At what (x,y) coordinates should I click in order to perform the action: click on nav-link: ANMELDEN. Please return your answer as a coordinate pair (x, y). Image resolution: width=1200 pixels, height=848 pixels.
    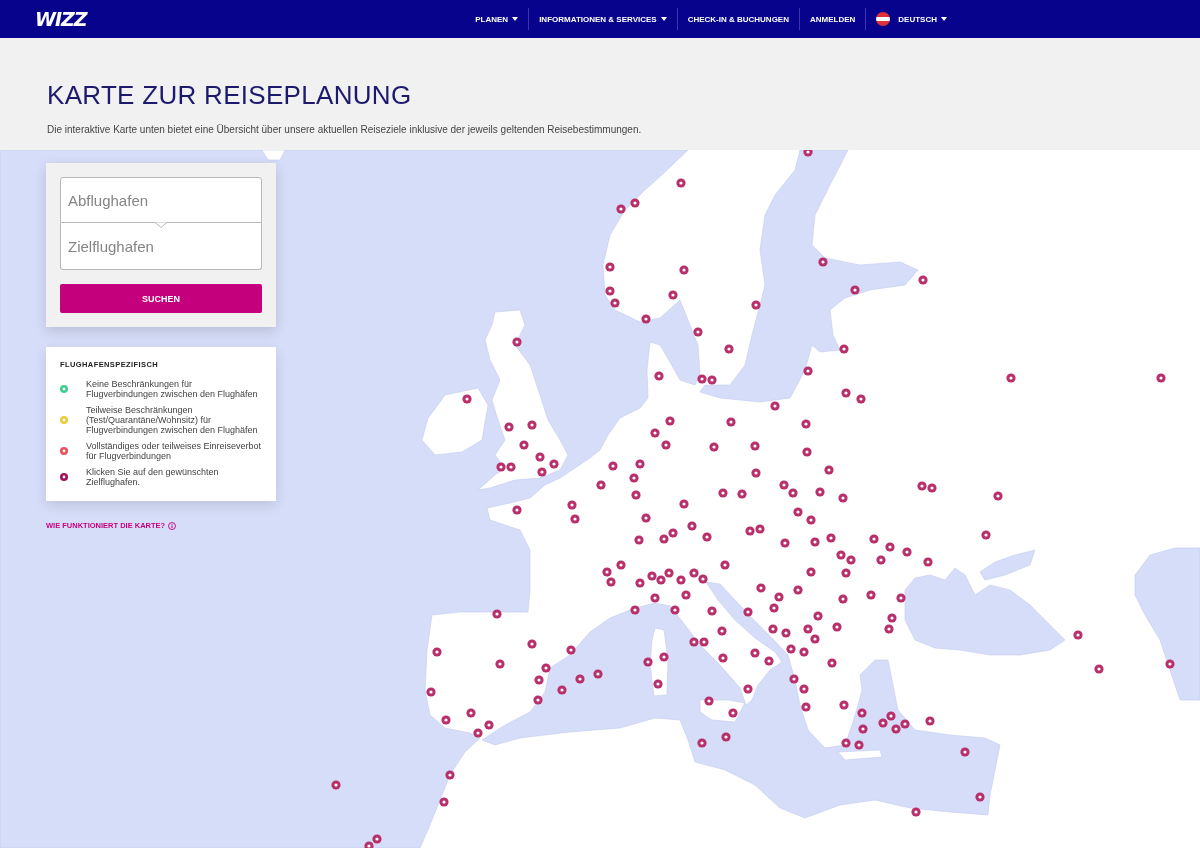
    Looking at the image, I should click on (833, 19).